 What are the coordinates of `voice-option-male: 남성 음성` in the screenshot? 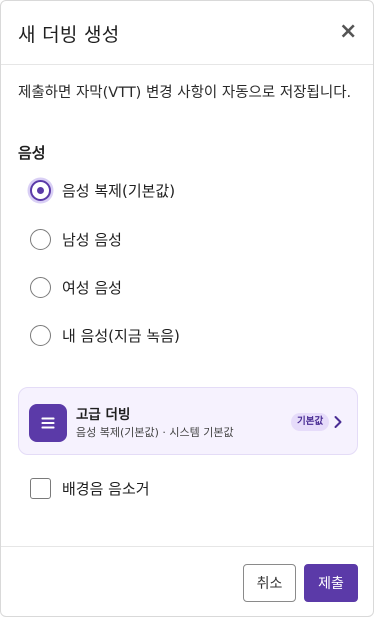 It's located at (76, 239).